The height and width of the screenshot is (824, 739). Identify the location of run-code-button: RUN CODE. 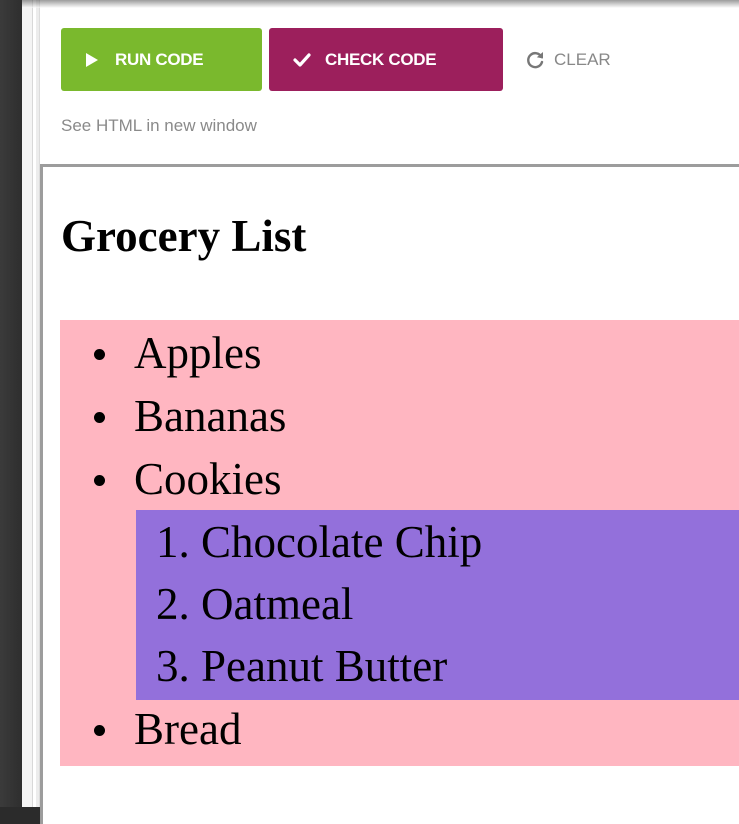
(161, 59).